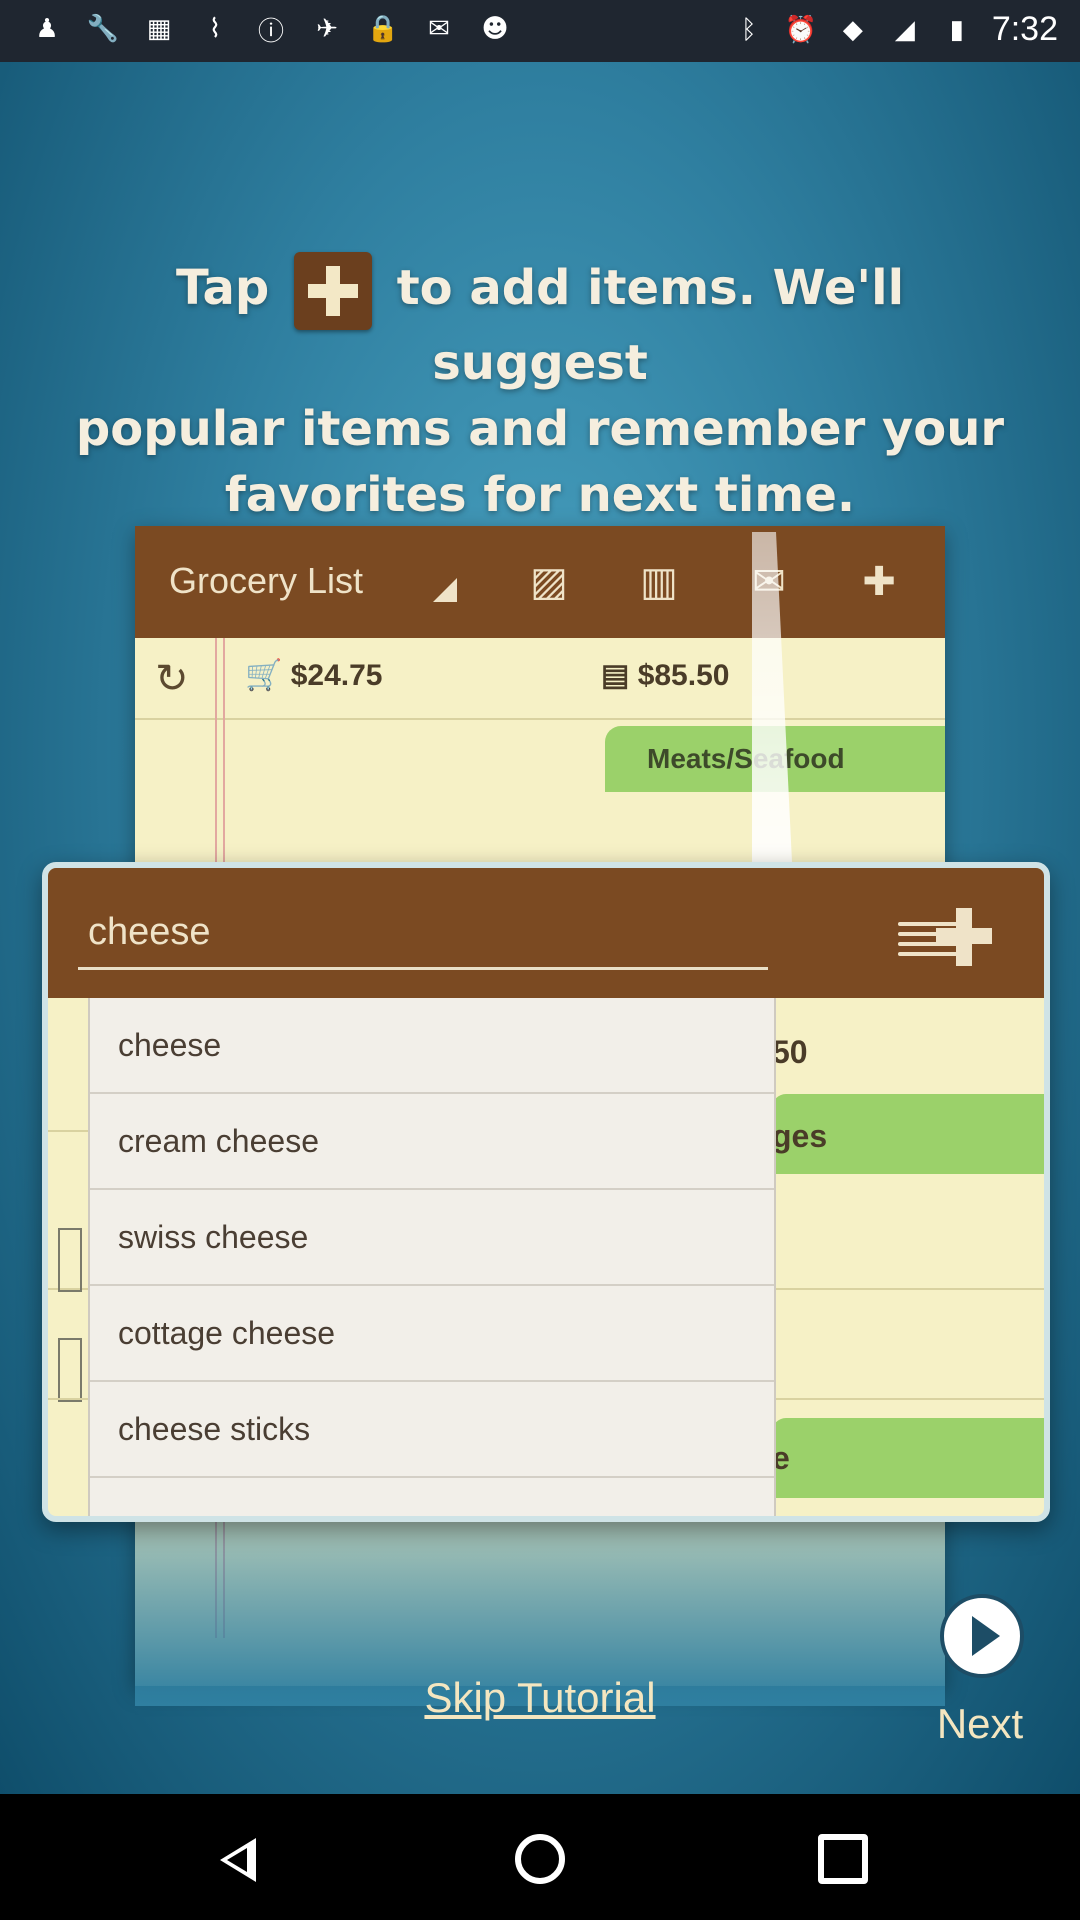 This screenshot has height=1920, width=1080. I want to click on behind-text: ges, so click(800, 1136).